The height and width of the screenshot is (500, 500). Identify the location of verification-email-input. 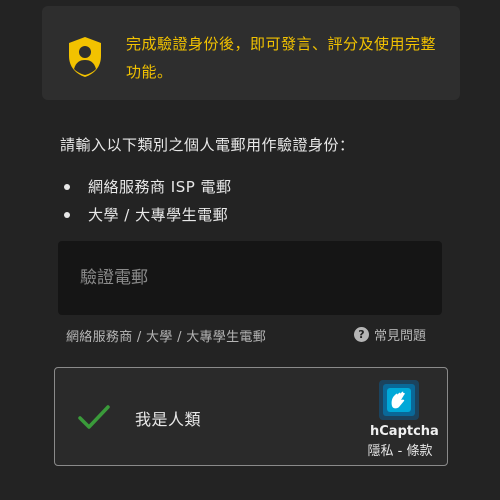
(250, 278).